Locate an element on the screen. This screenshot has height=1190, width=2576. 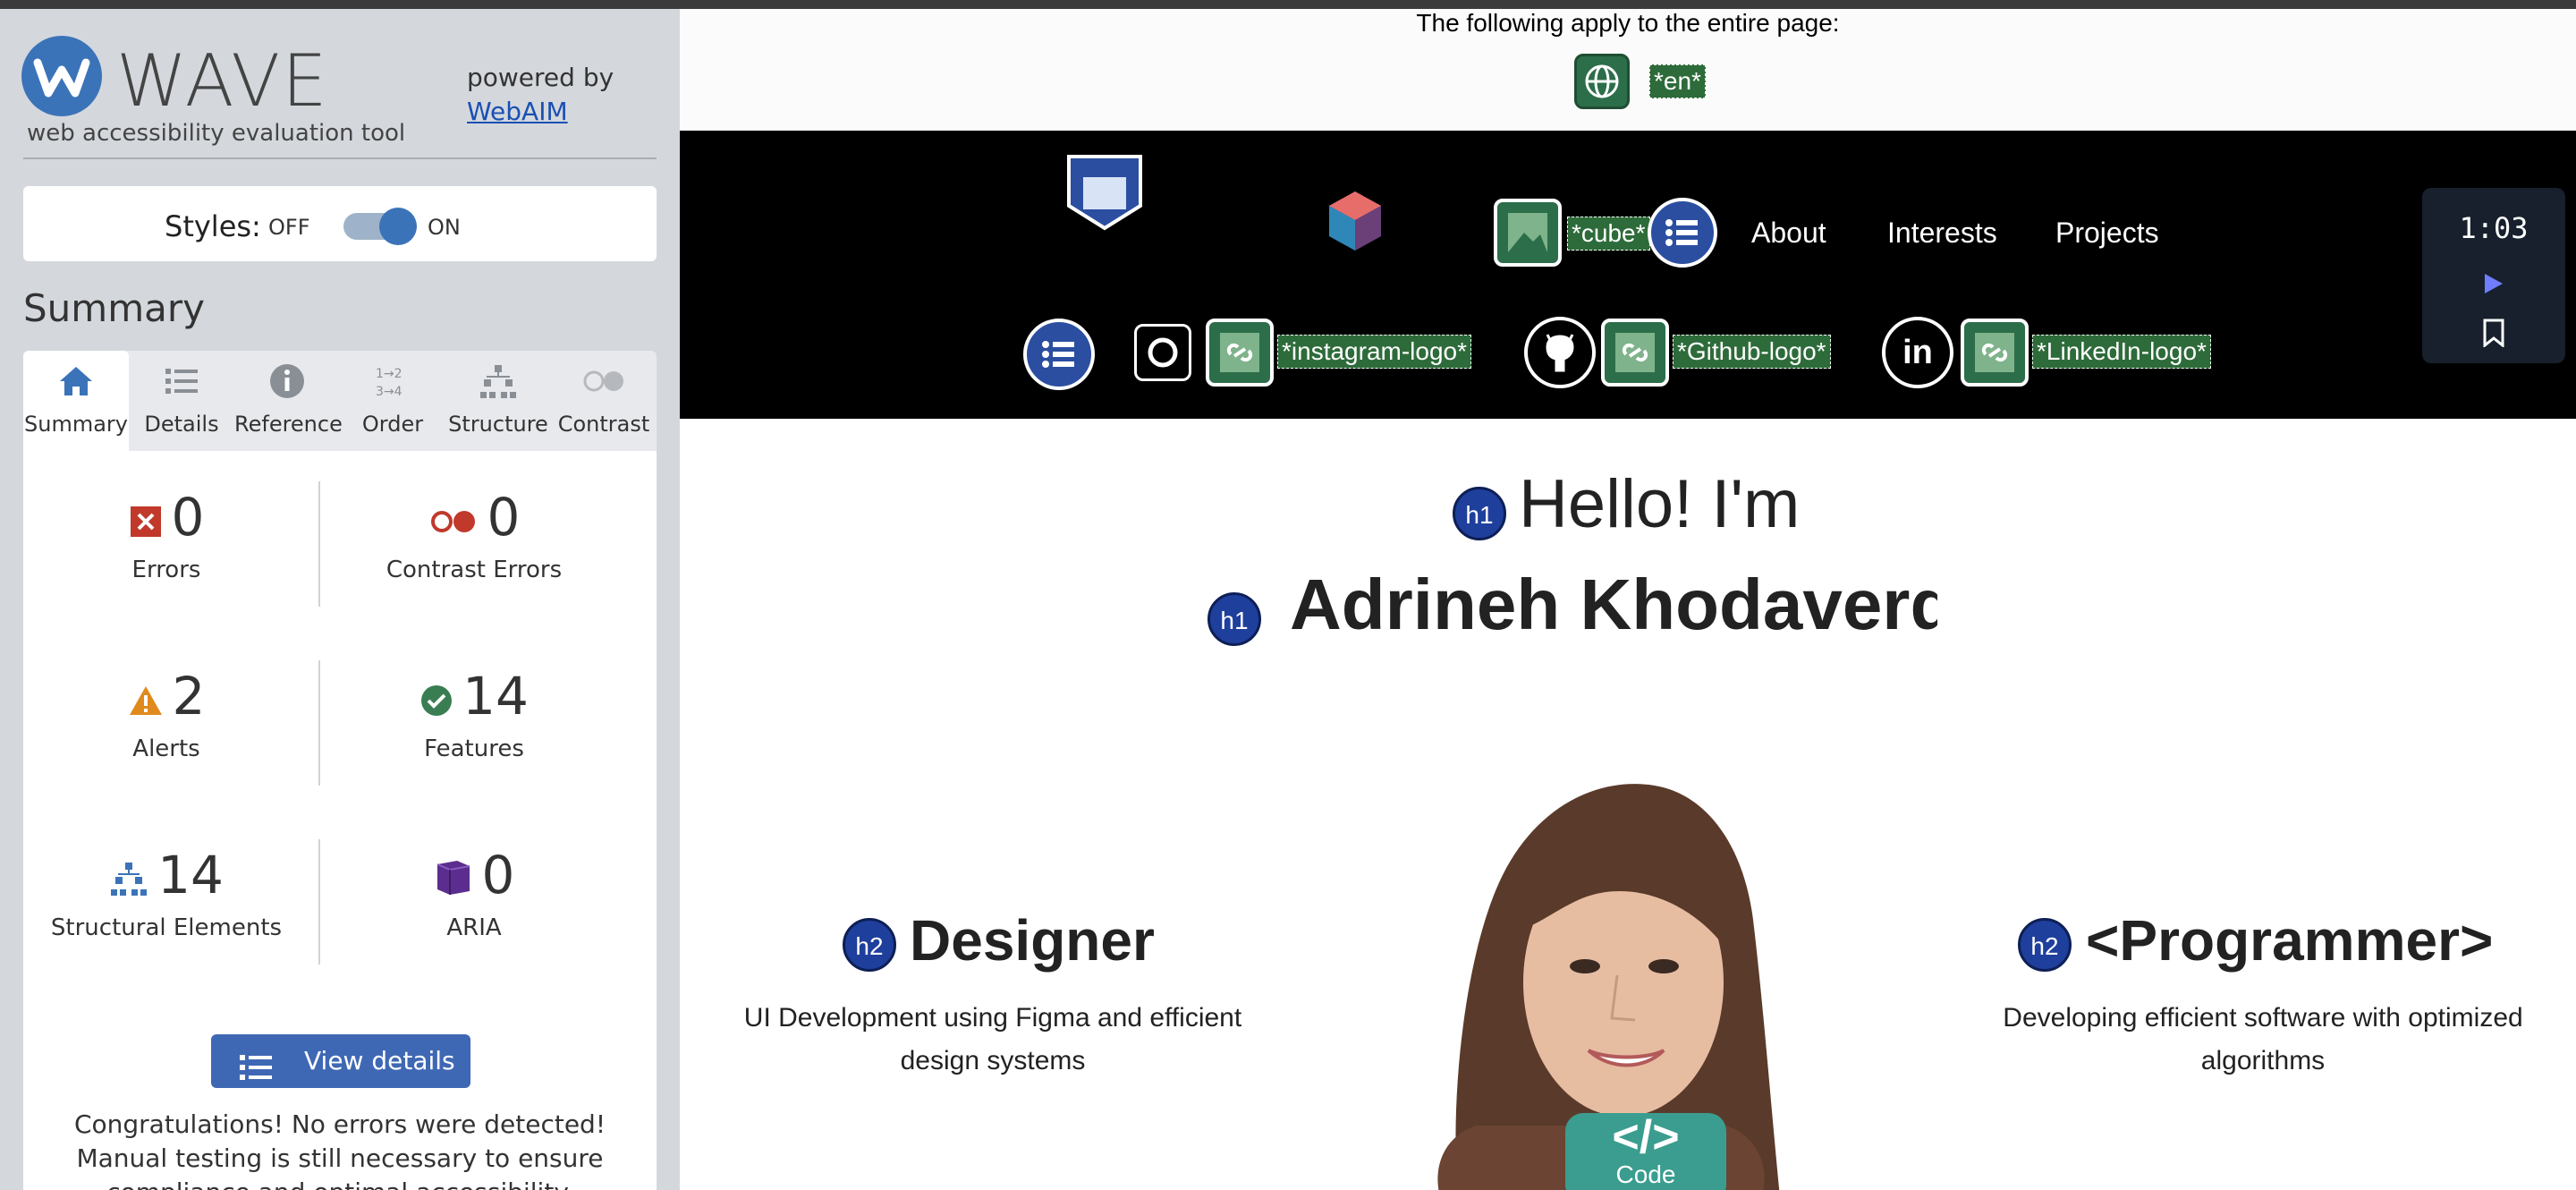
contrast-errors-label: Contrast Errors is located at coordinates (474, 569).